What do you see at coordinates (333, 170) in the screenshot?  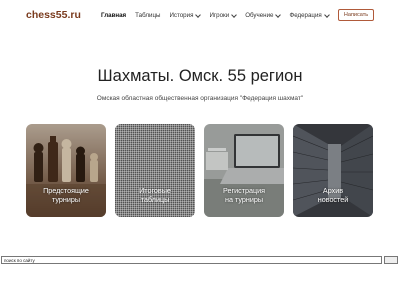 I see `card-news-archive: Архив новостей` at bounding box center [333, 170].